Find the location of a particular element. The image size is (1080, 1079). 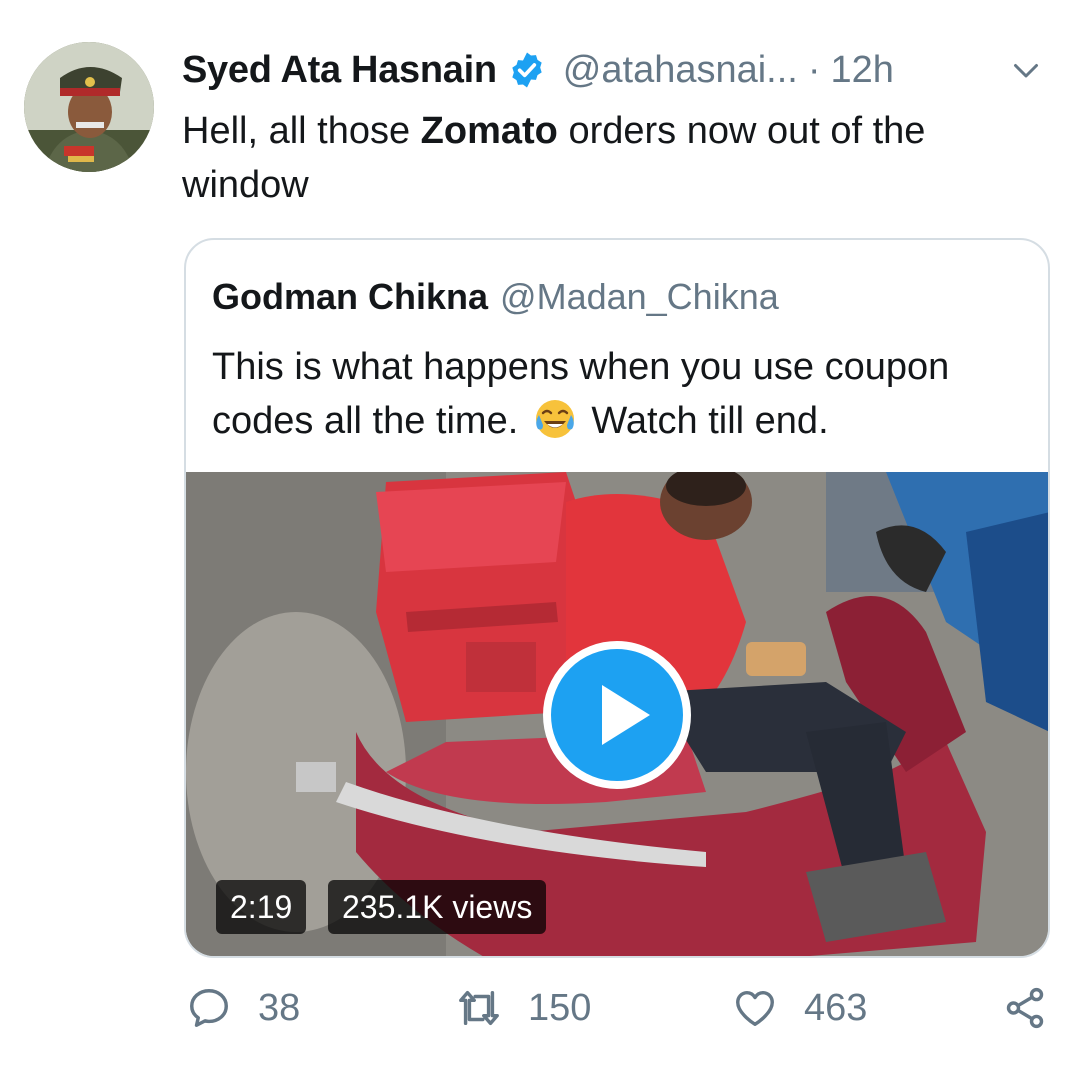

share-icon is located at coordinates (1025, 1008).